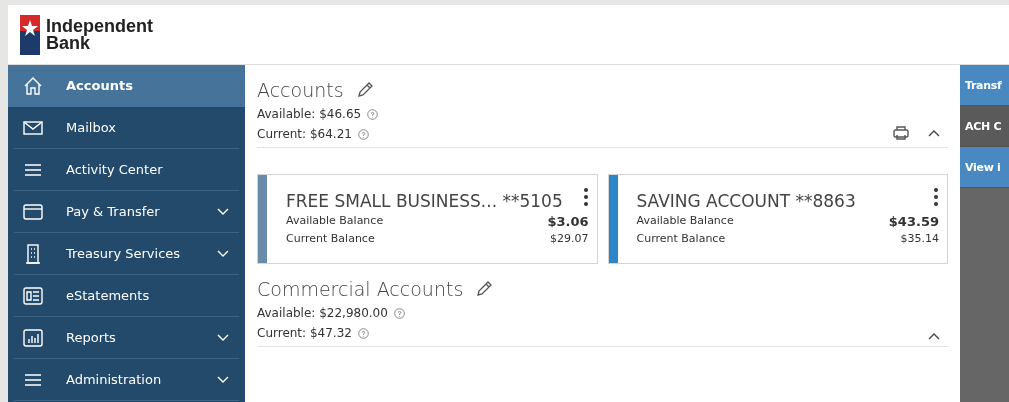 This screenshot has height=402, width=1009. What do you see at coordinates (569, 238) in the screenshot?
I see `balance-amount: $29.07` at bounding box center [569, 238].